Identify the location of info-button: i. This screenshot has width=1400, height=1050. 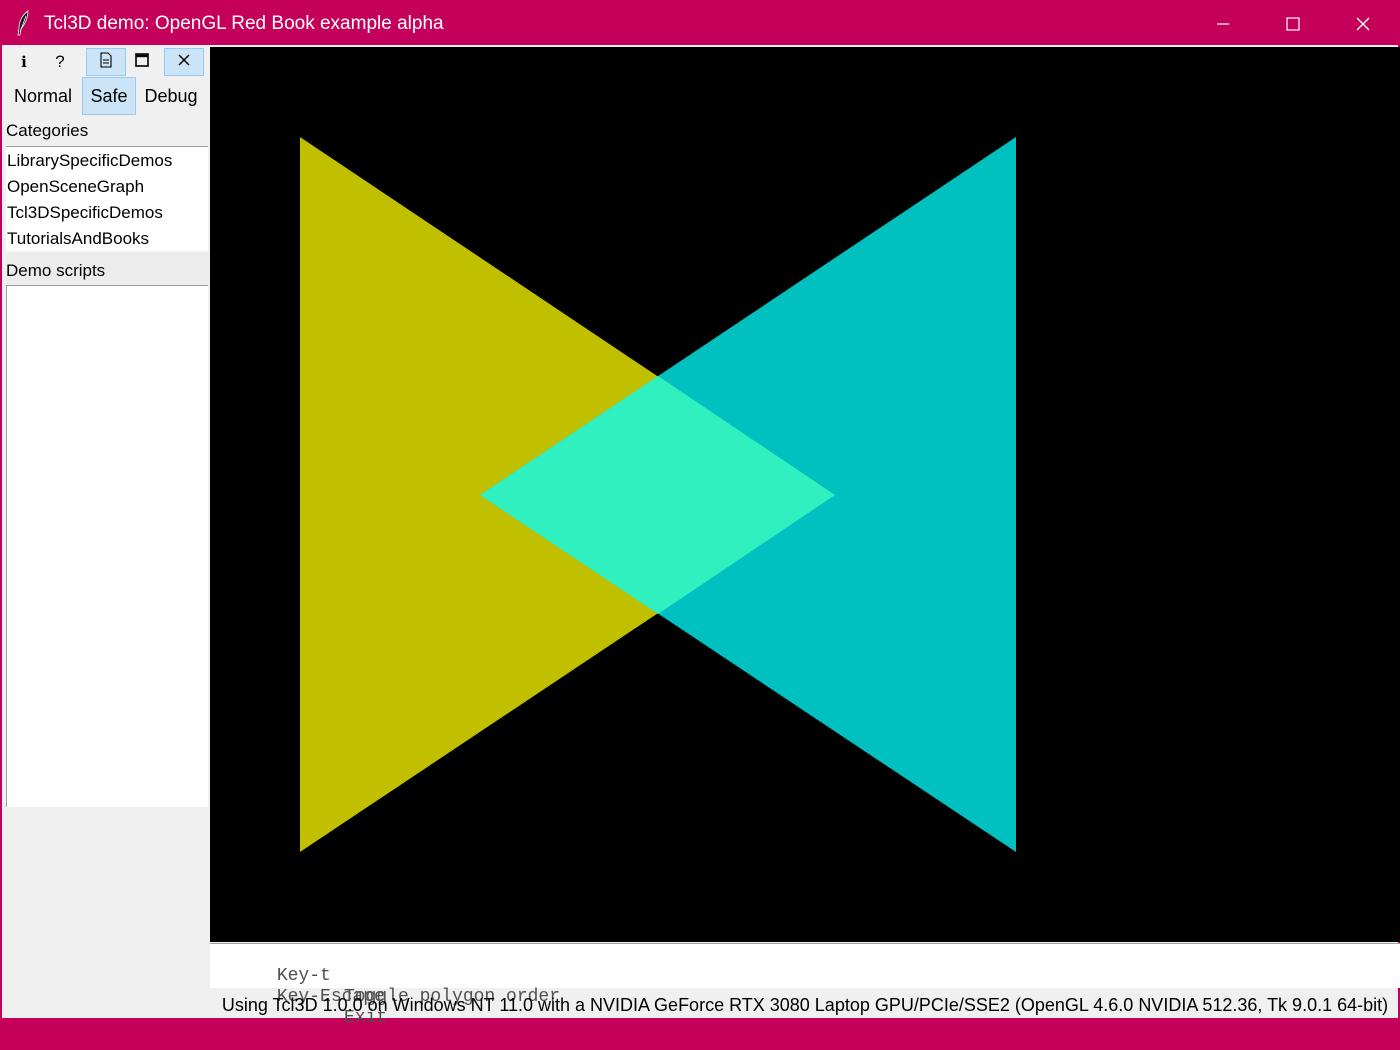
(24, 62).